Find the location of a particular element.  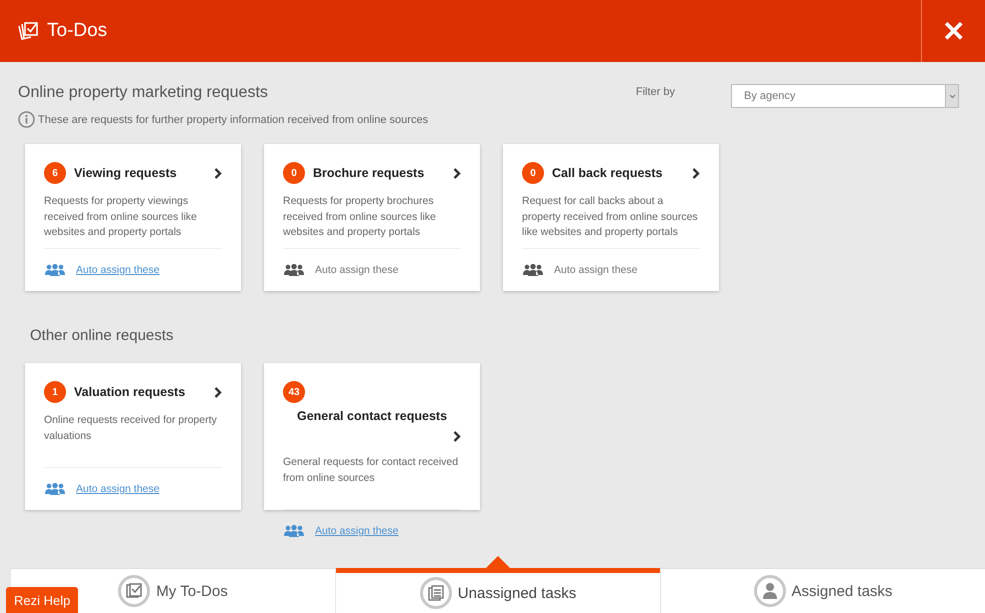

count-badge: 43 is located at coordinates (294, 392).